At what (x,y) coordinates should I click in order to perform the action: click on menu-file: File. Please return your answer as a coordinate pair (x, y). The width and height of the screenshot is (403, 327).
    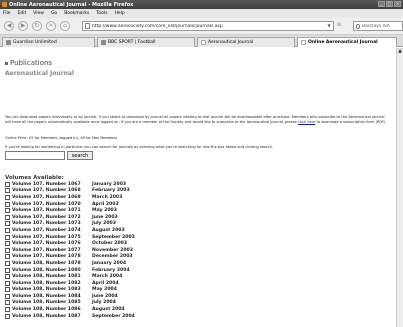
    Looking at the image, I should click on (7, 13).